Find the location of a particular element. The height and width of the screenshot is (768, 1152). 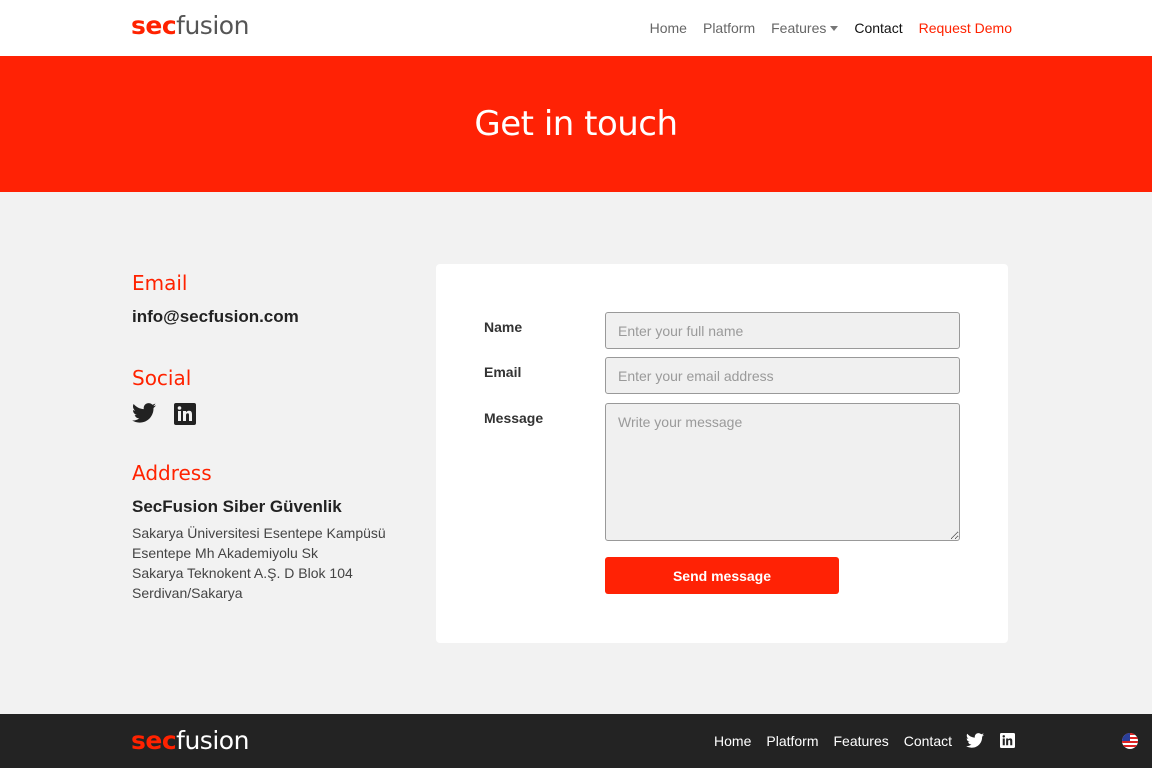

nav-request-demo: Request Demo is located at coordinates (965, 28).